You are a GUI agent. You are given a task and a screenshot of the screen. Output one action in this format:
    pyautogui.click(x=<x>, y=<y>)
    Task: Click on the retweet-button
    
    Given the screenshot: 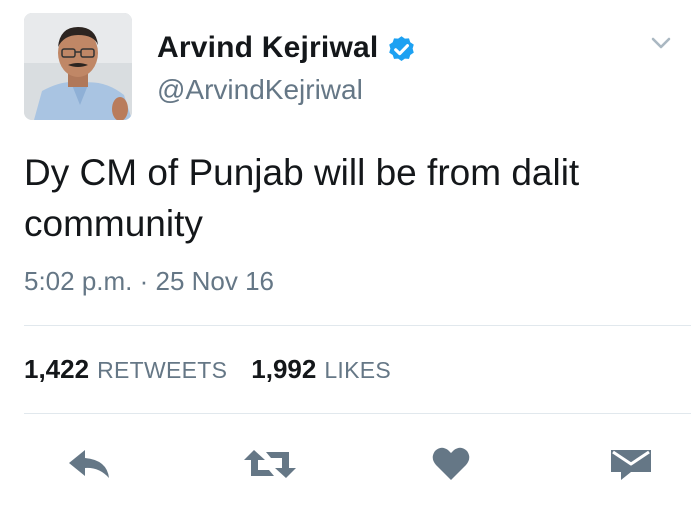 What is the action you would take?
    pyautogui.click(x=270, y=464)
    